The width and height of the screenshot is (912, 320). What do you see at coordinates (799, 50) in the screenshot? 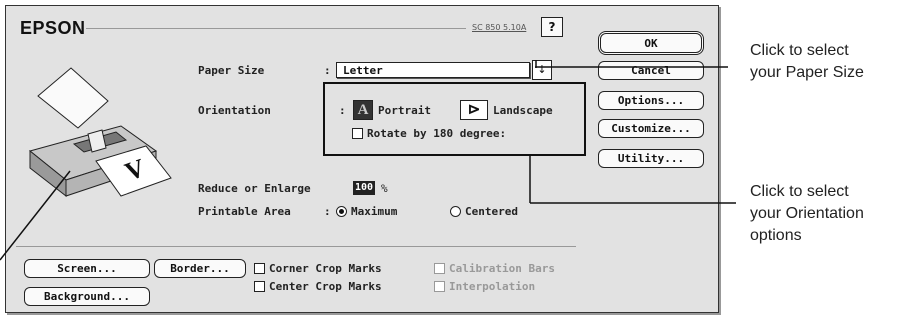
I see `paper-size-callout-line-1: Click to select` at bounding box center [799, 50].